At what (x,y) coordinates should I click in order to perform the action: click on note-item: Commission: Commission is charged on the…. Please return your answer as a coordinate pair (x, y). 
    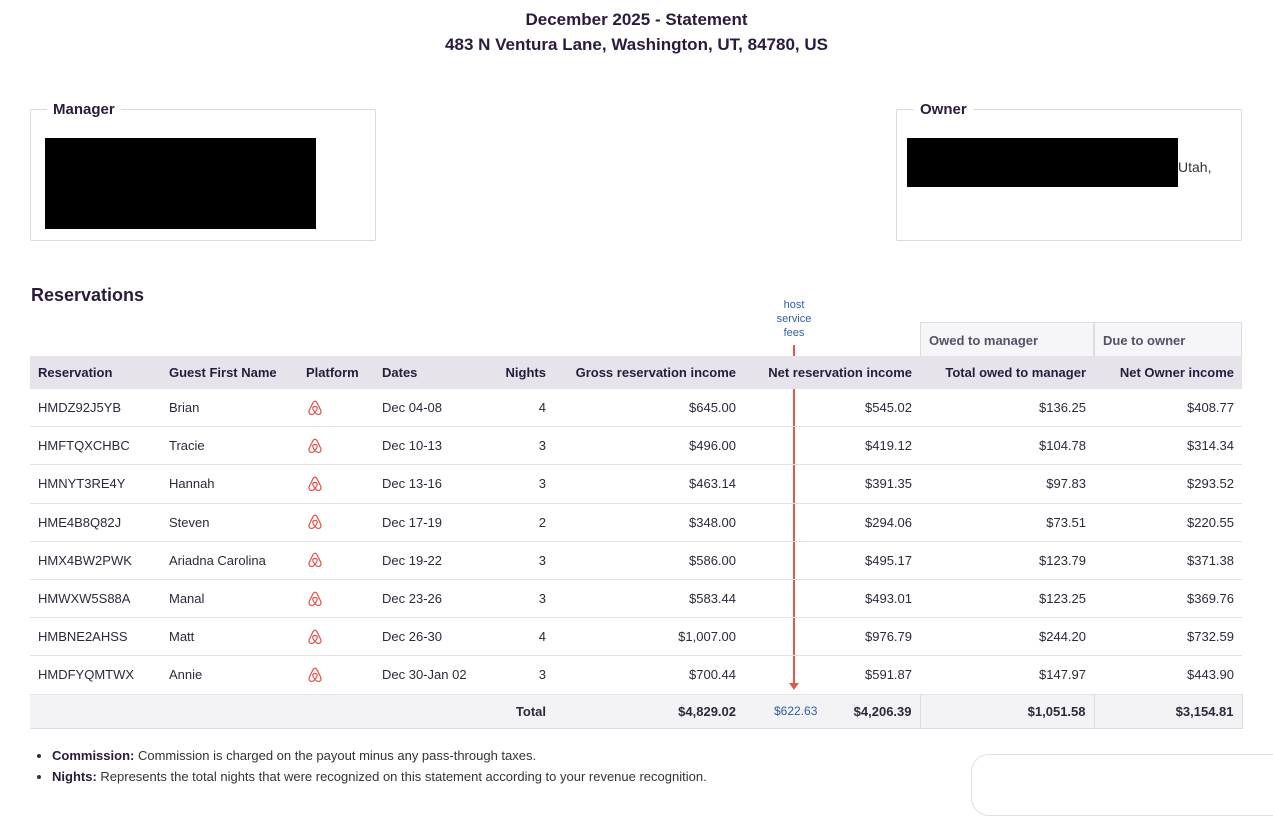
    Looking at the image, I should click on (379, 755).